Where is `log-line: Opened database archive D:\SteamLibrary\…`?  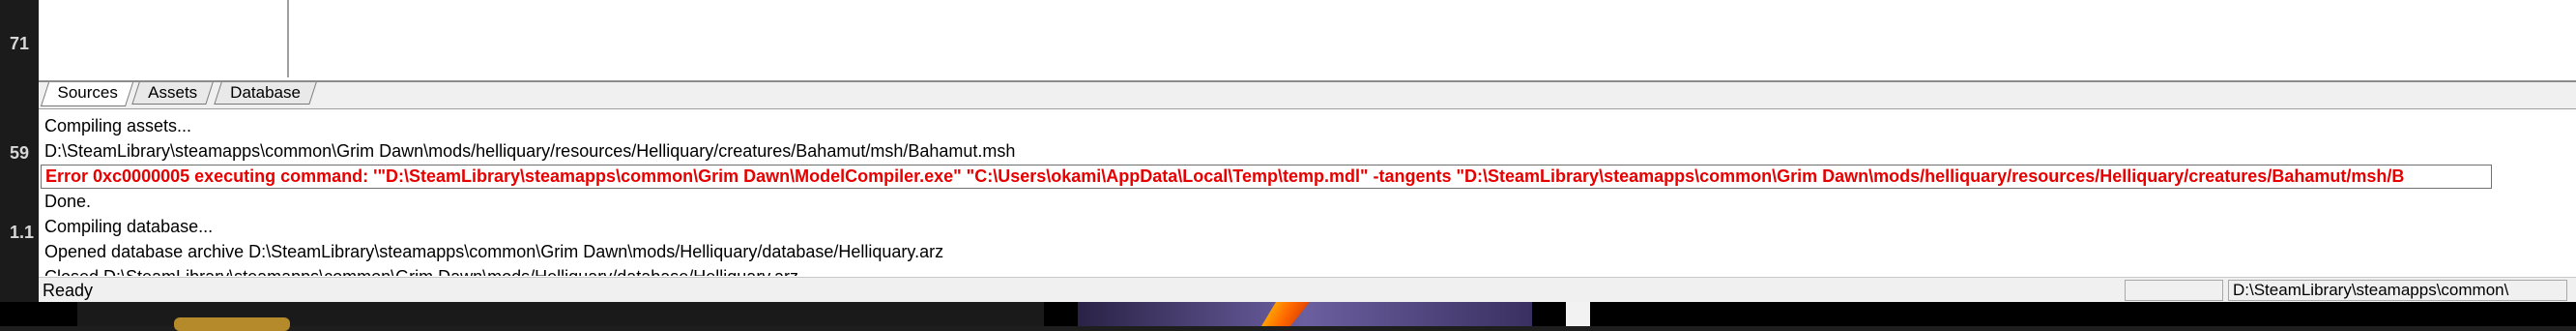 log-line: Opened database archive D:\SteamLibrary\… is located at coordinates (494, 252).